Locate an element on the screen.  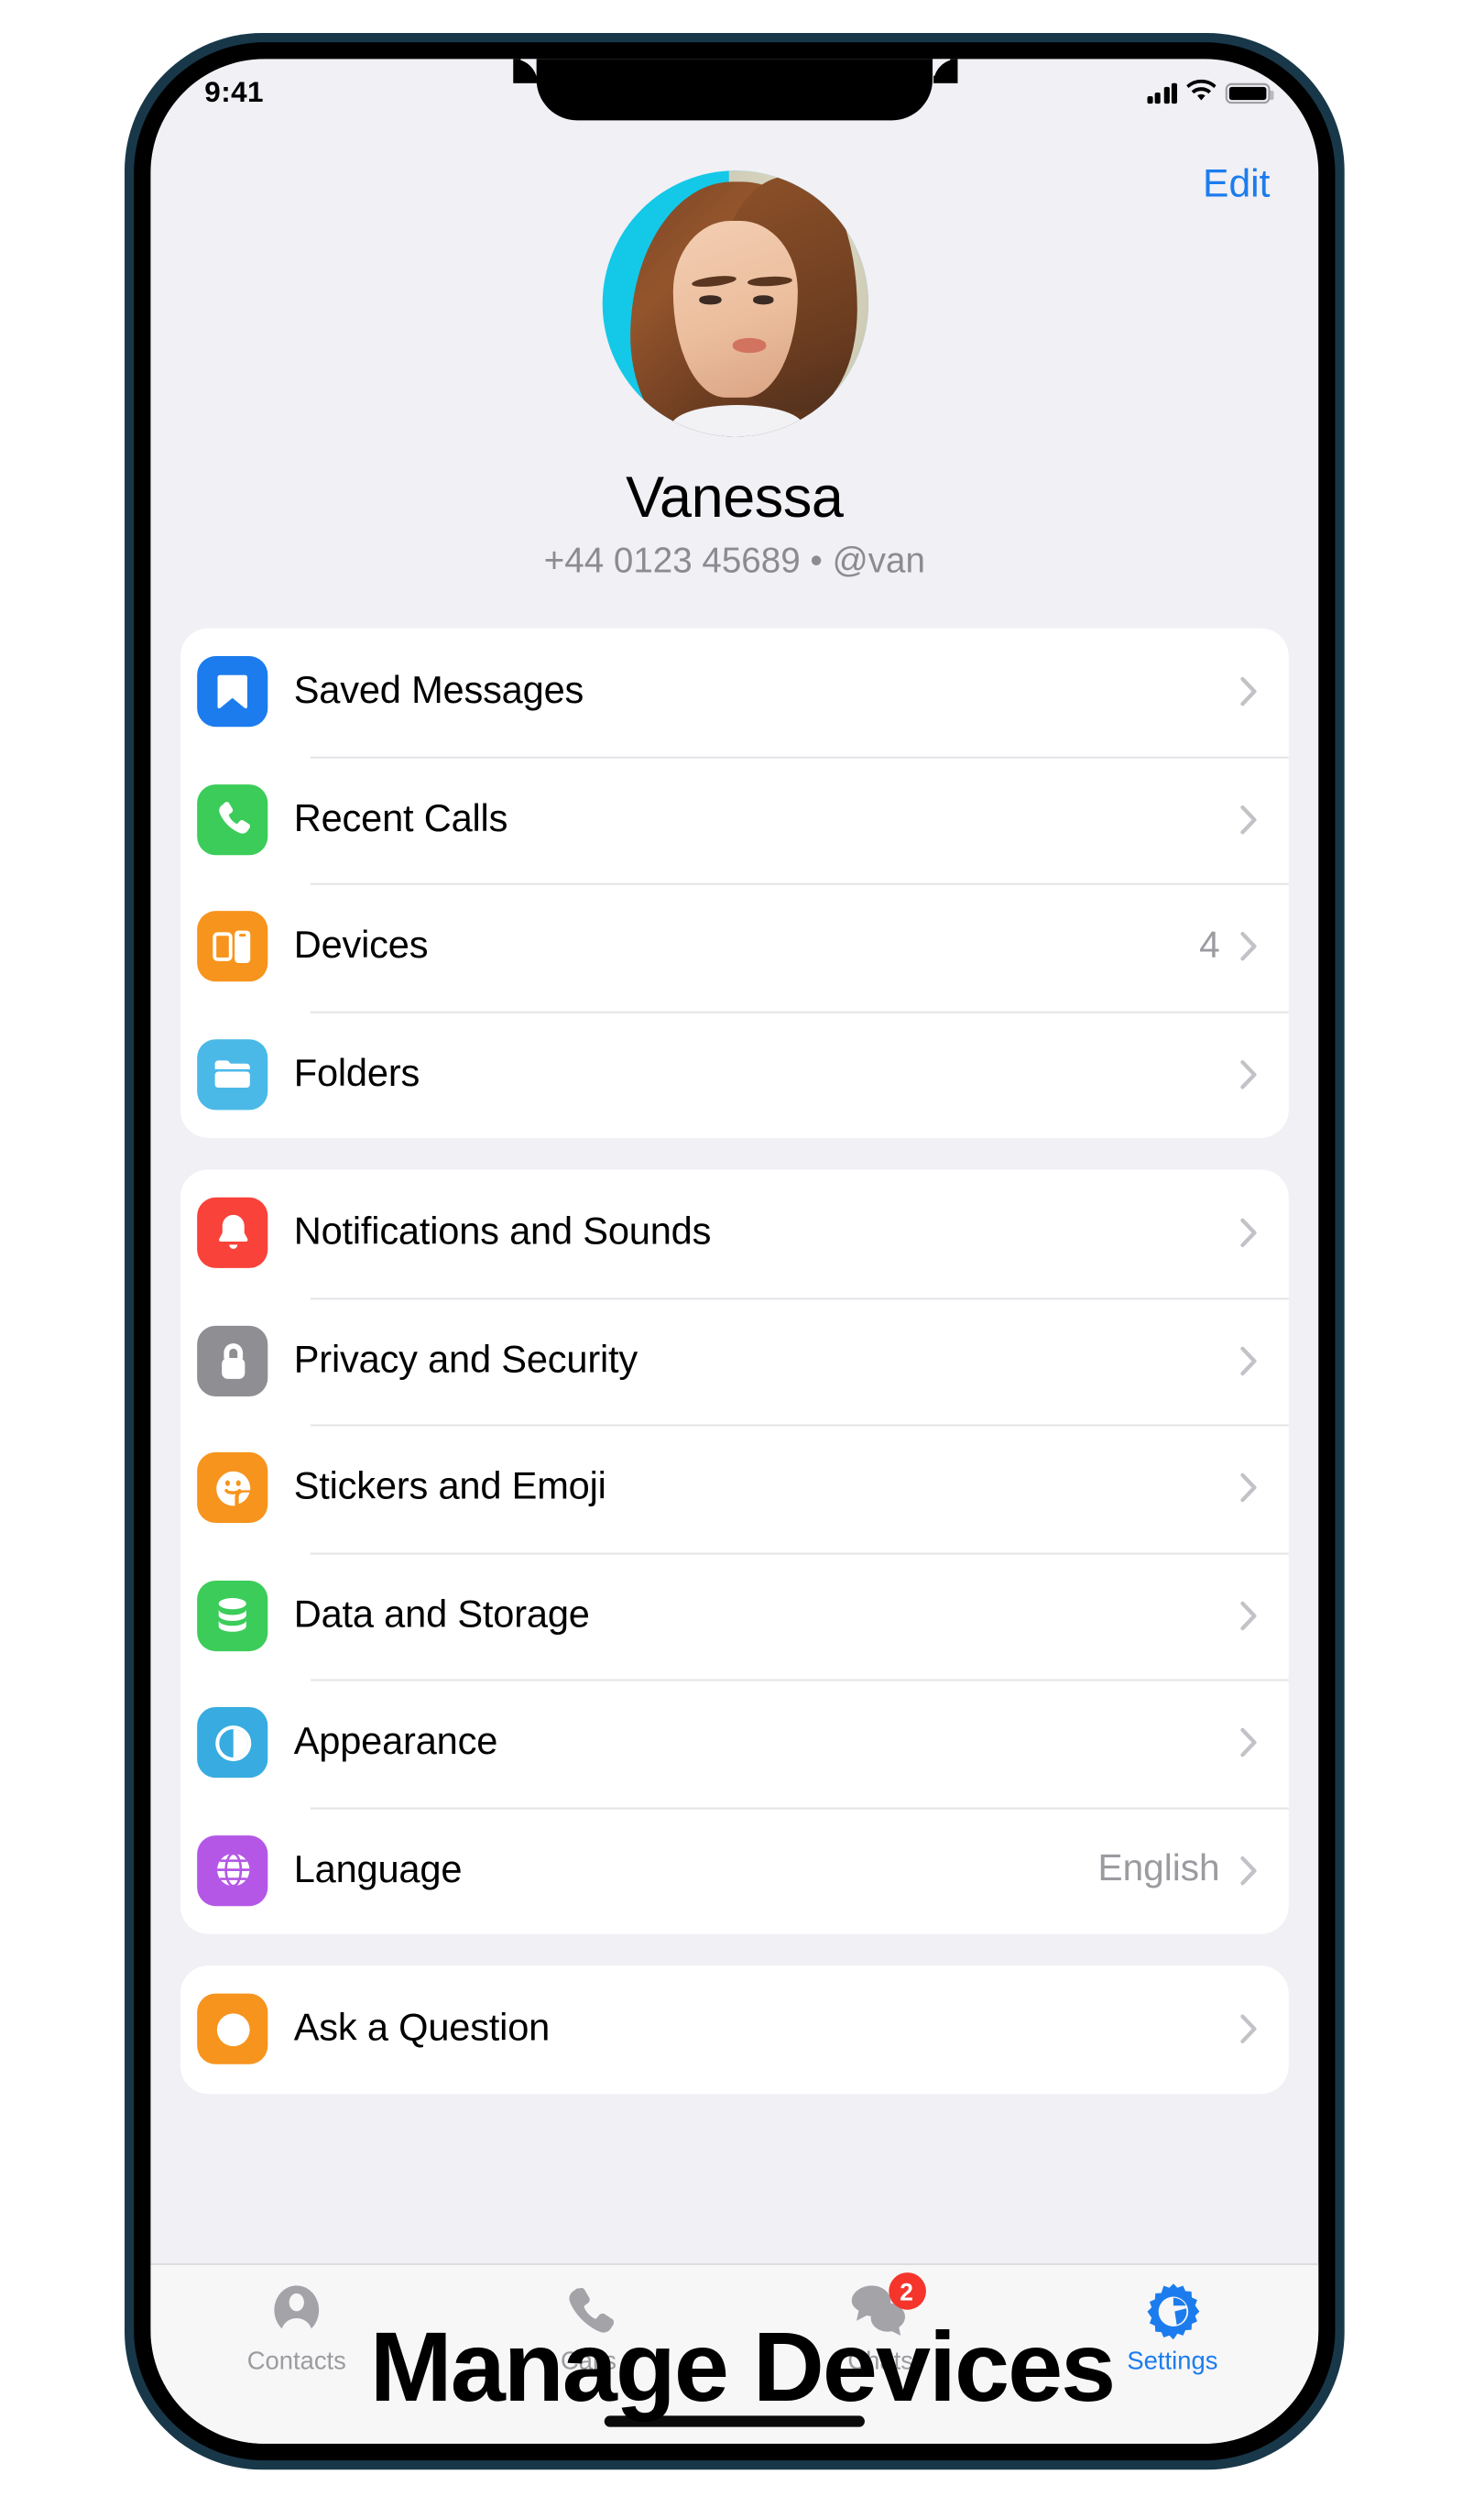
tab-badge: 2 is located at coordinates (906, 2291).